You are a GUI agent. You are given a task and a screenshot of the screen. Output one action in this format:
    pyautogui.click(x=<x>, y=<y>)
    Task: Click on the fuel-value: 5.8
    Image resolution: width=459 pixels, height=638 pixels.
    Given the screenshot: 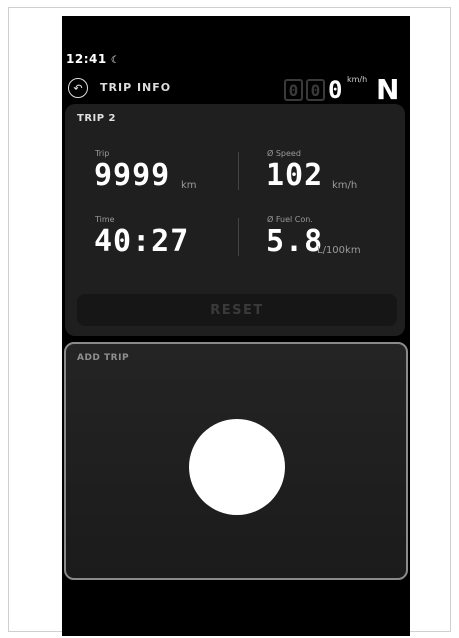 What is the action you would take?
    pyautogui.click(x=295, y=241)
    